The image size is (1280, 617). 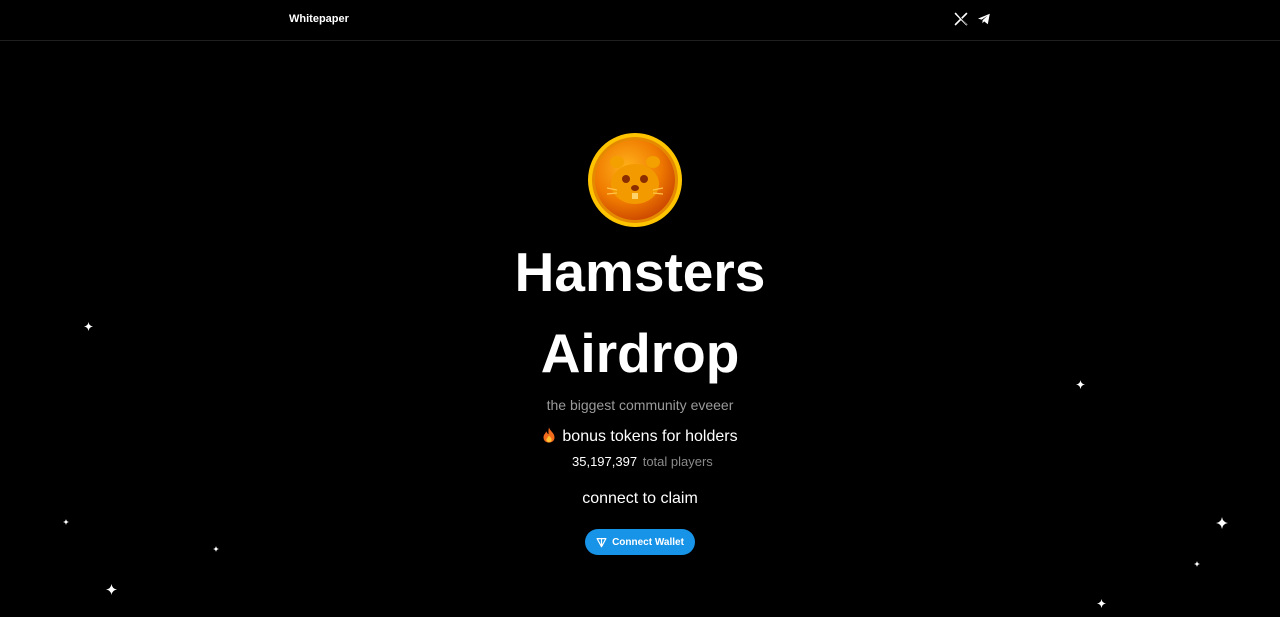 I want to click on players-count: 35,197,397, so click(x=605, y=461).